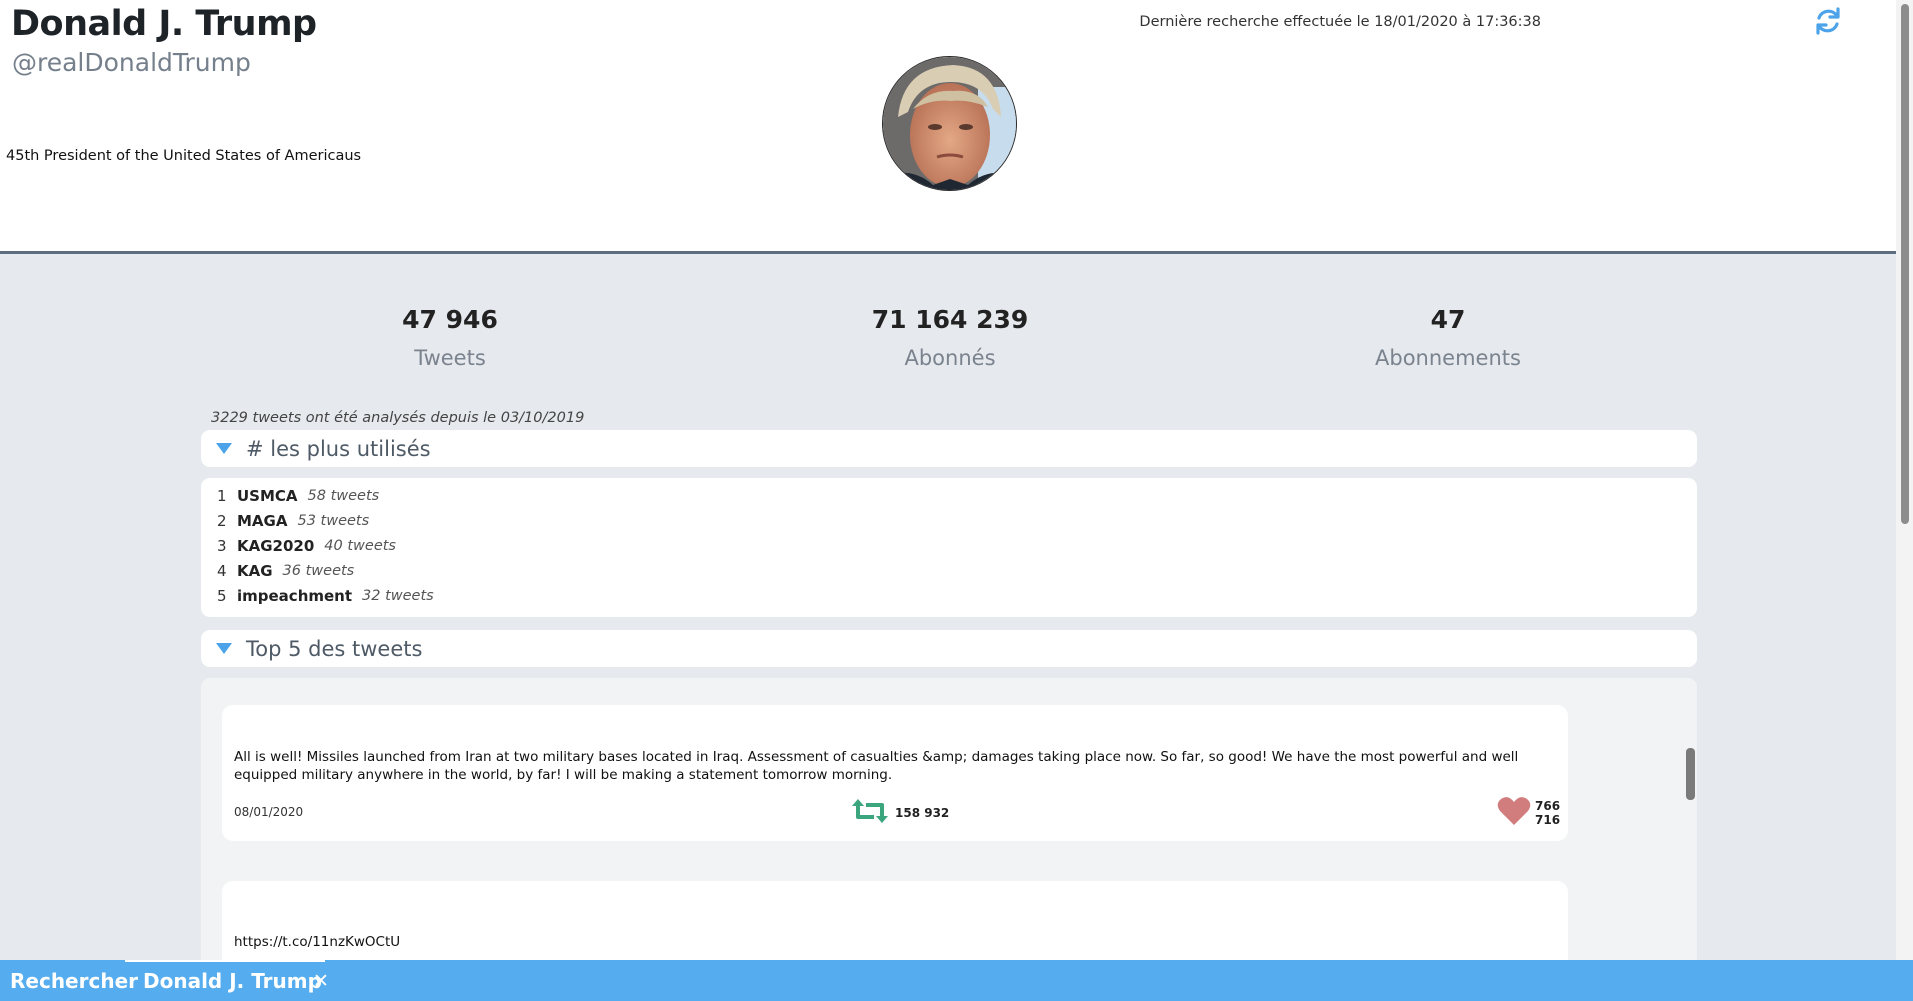 The height and width of the screenshot is (1001, 1913). Describe the element at coordinates (1828, 21) in the screenshot. I see `refresh-icon` at that location.